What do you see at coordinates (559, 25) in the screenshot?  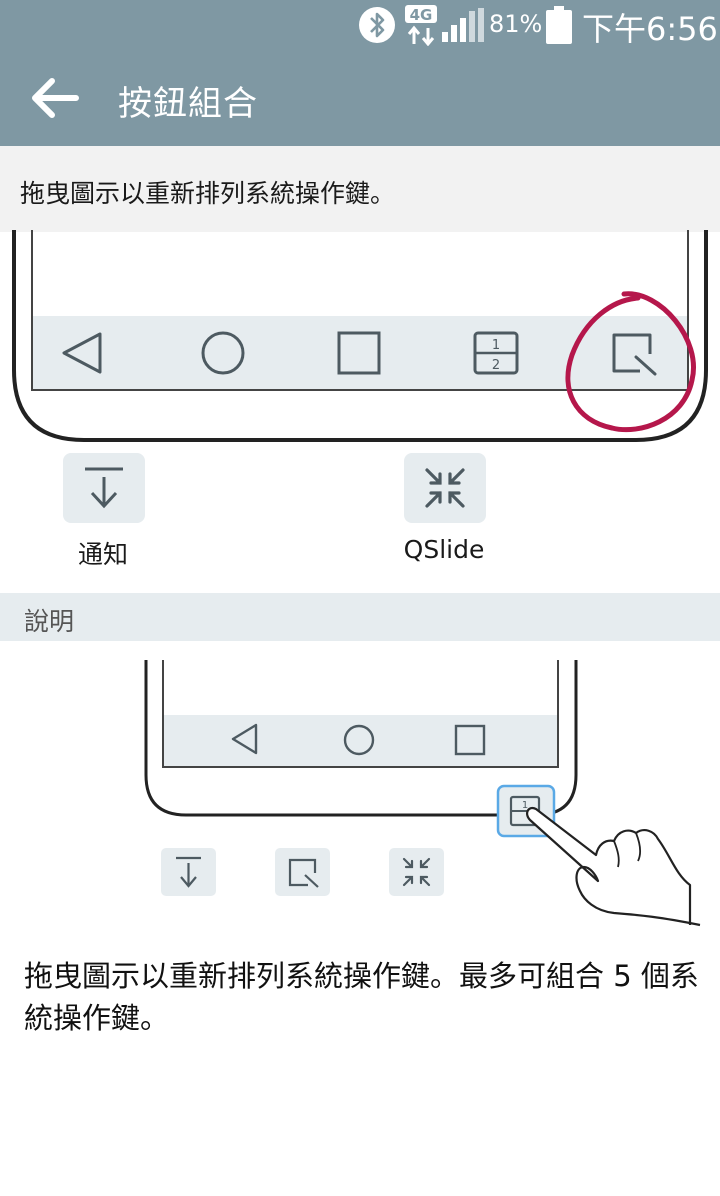 I see `battery-icon` at bounding box center [559, 25].